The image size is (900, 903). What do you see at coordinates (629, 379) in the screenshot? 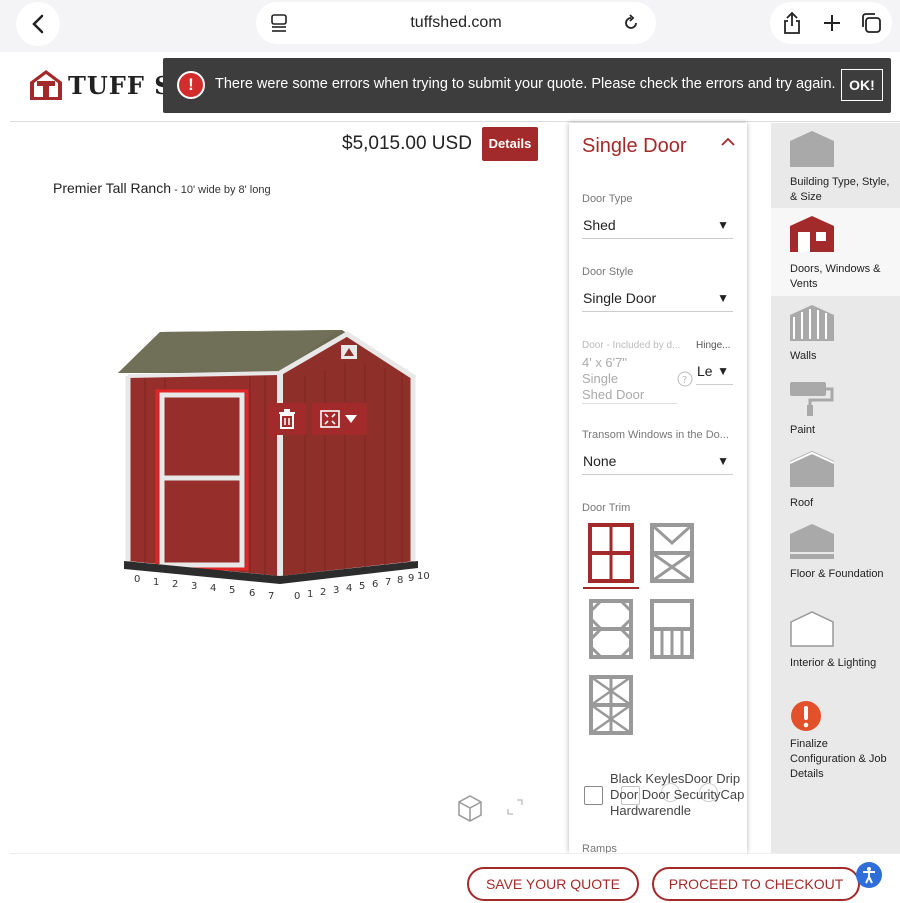
I see `door-included-field: 4' x 6'7" Single Shed Door` at bounding box center [629, 379].